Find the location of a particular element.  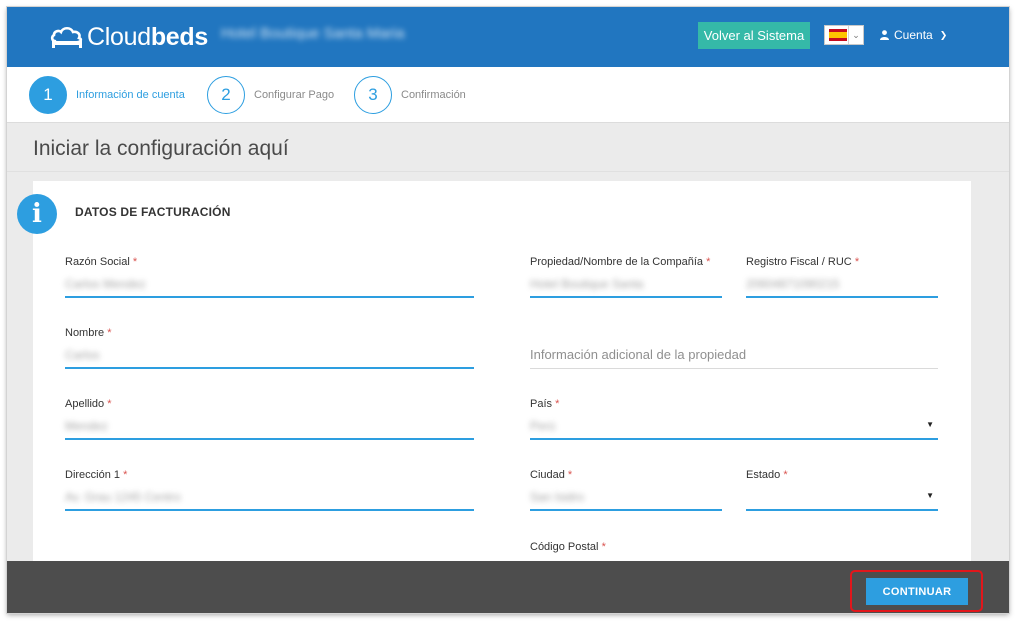

additional-info-input: Información adicional de la propiedad is located at coordinates (734, 348).